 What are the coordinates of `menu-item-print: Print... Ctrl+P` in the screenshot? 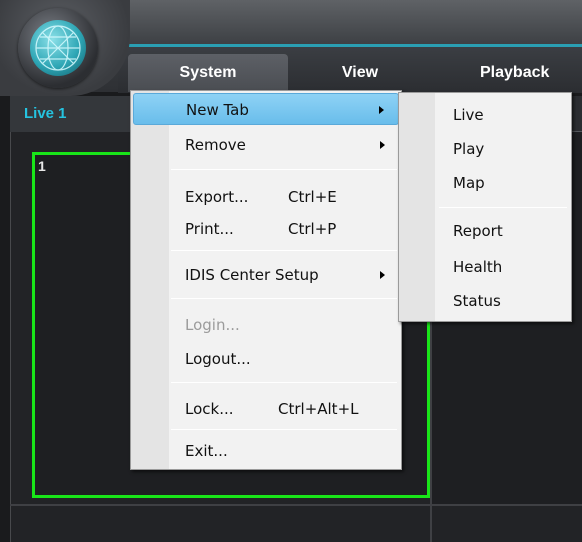 It's located at (266, 229).